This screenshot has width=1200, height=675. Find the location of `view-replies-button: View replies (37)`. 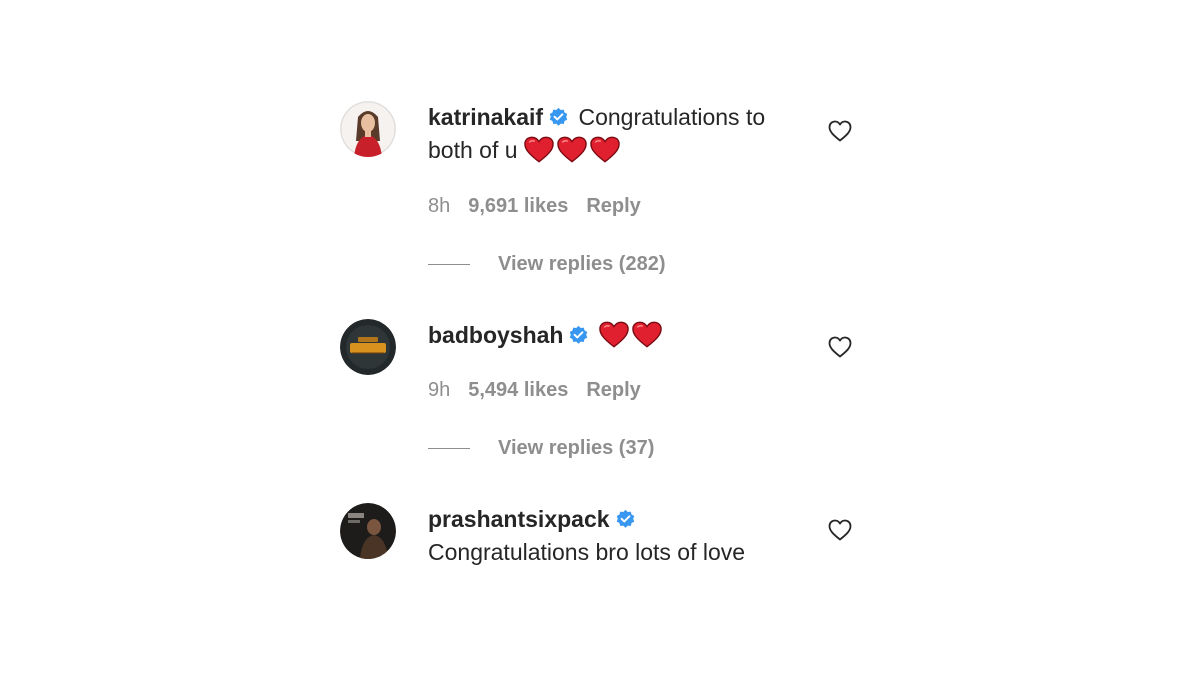

view-replies-button: View replies (37) is located at coordinates (541, 448).